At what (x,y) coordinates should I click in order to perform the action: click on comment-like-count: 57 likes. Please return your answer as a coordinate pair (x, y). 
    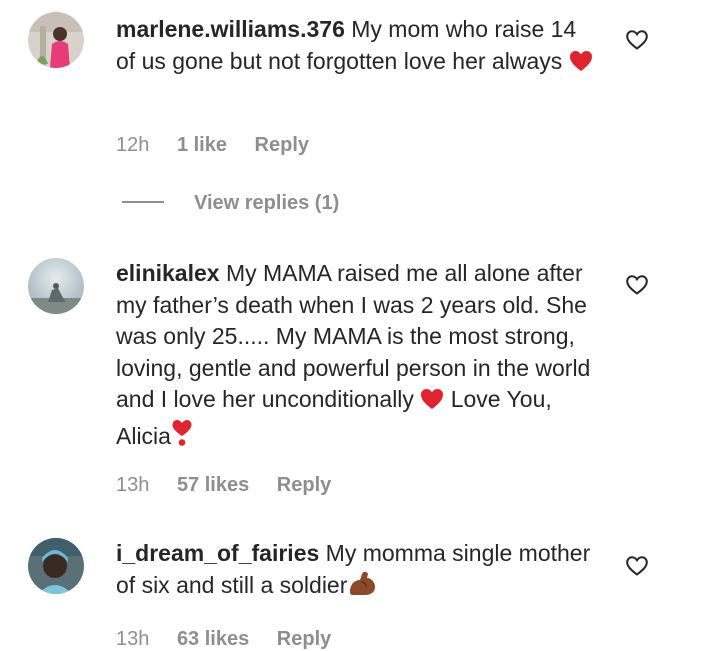
    Looking at the image, I should click on (213, 485).